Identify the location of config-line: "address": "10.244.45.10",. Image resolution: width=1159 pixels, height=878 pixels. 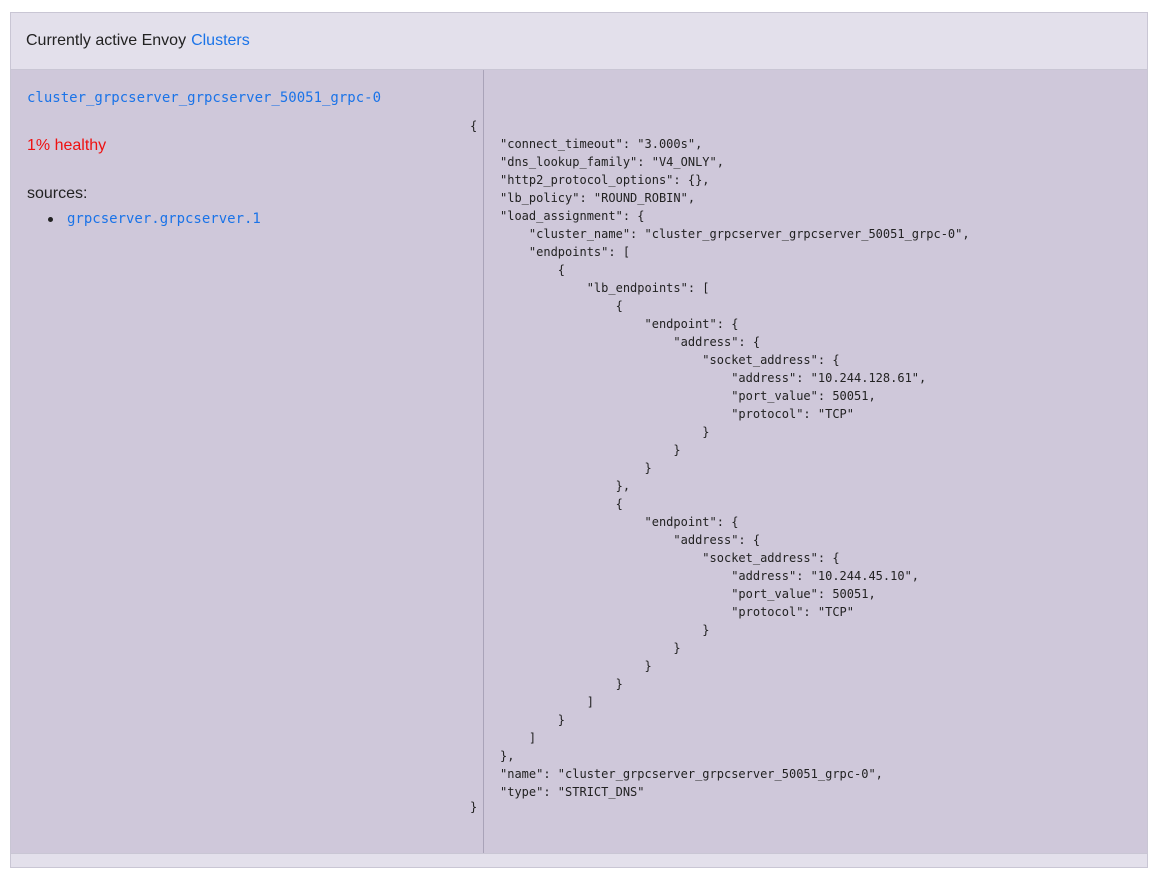
(710, 576).